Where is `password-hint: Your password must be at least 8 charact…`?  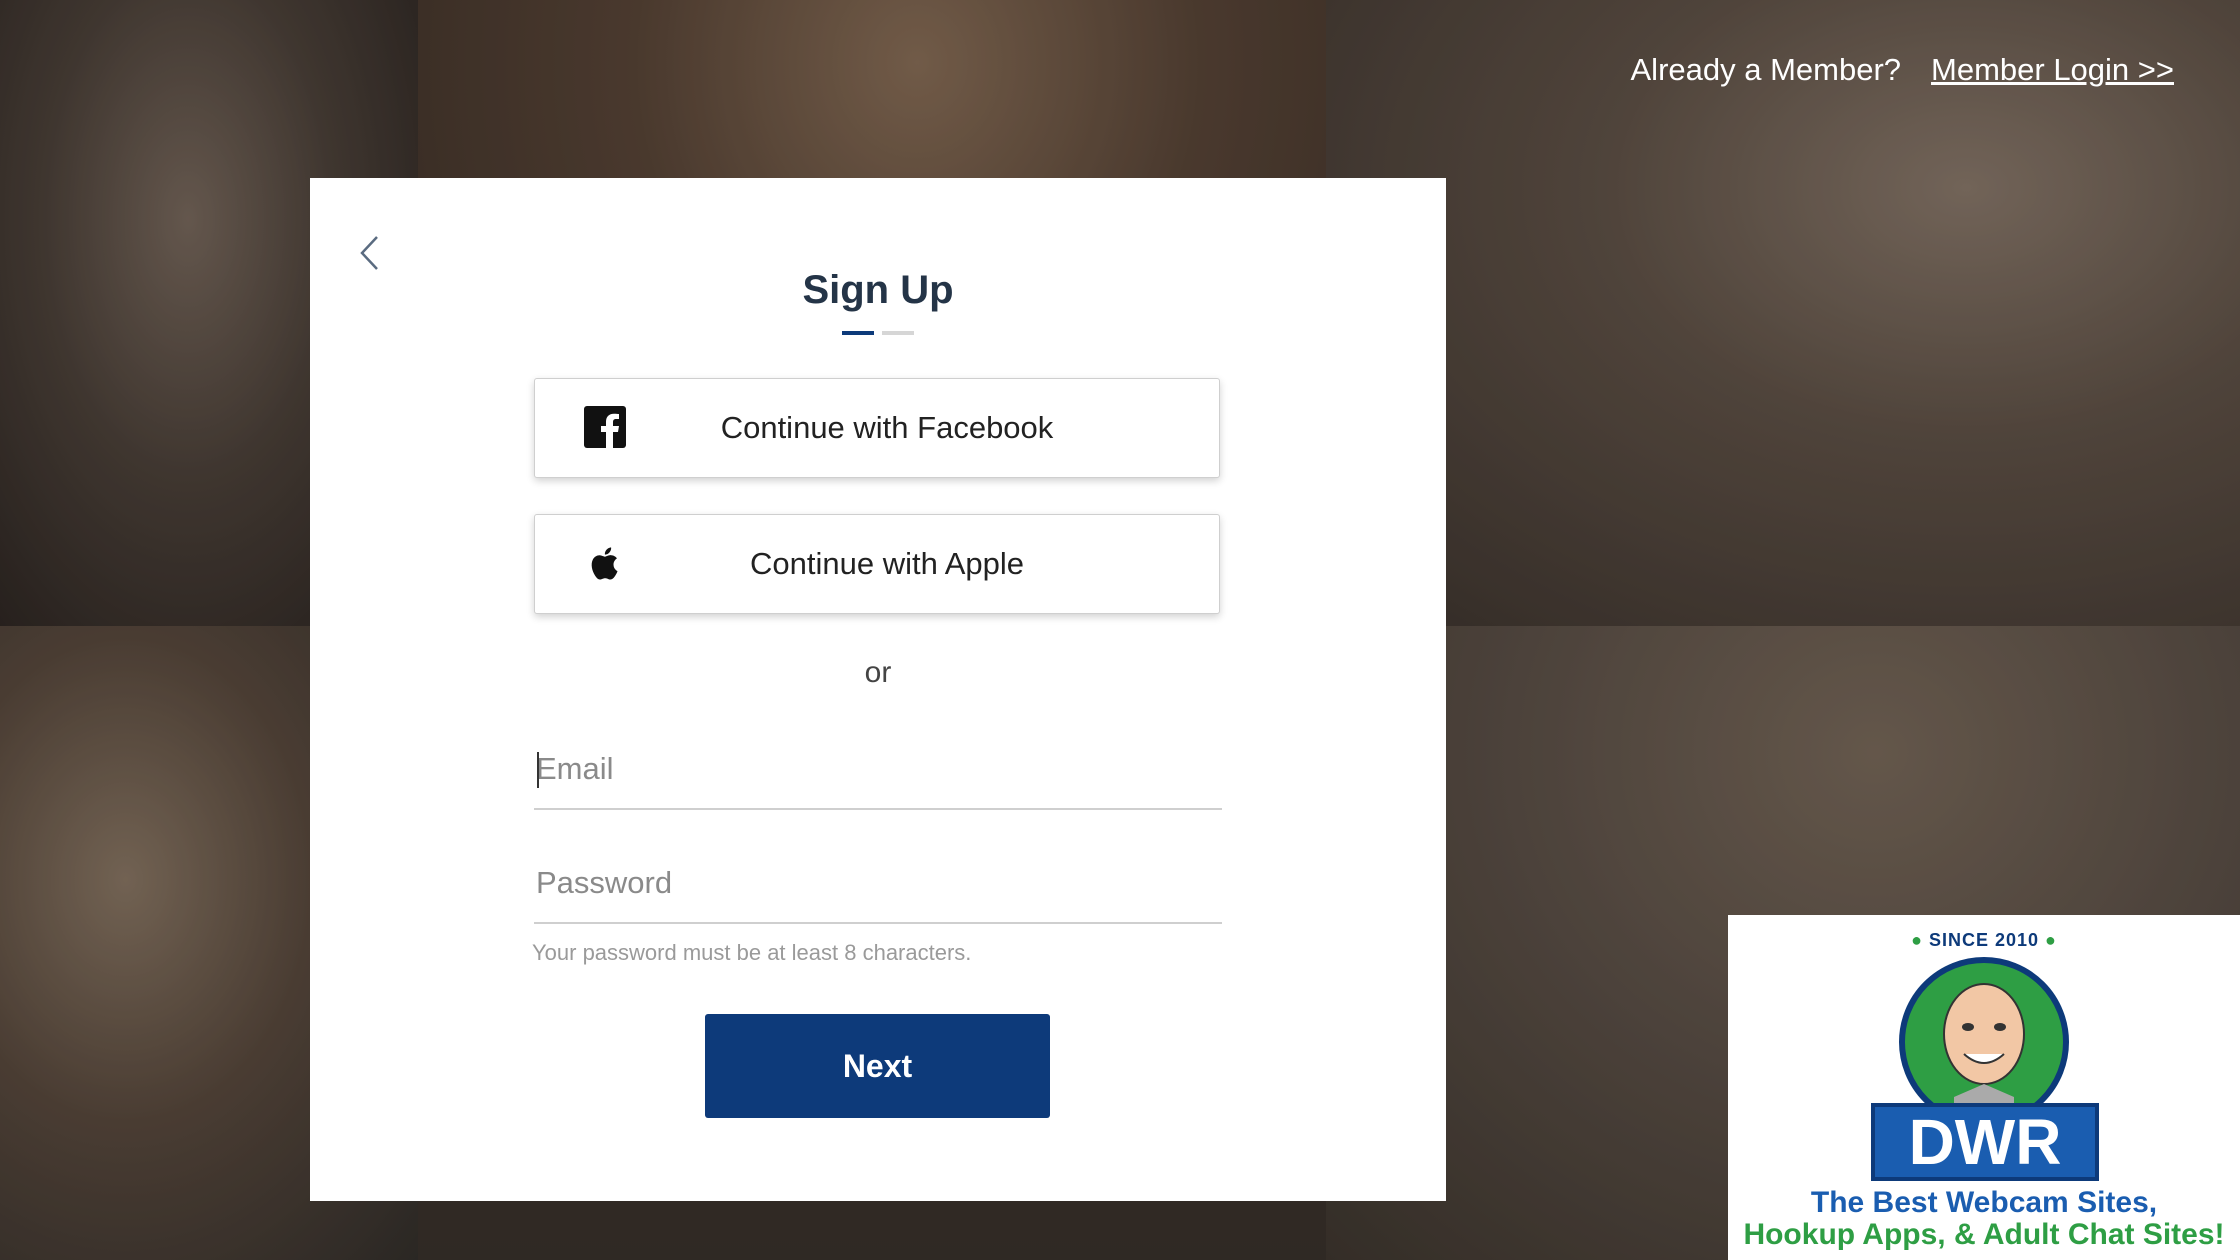 password-hint: Your password must be at least 8 charact… is located at coordinates (752, 952).